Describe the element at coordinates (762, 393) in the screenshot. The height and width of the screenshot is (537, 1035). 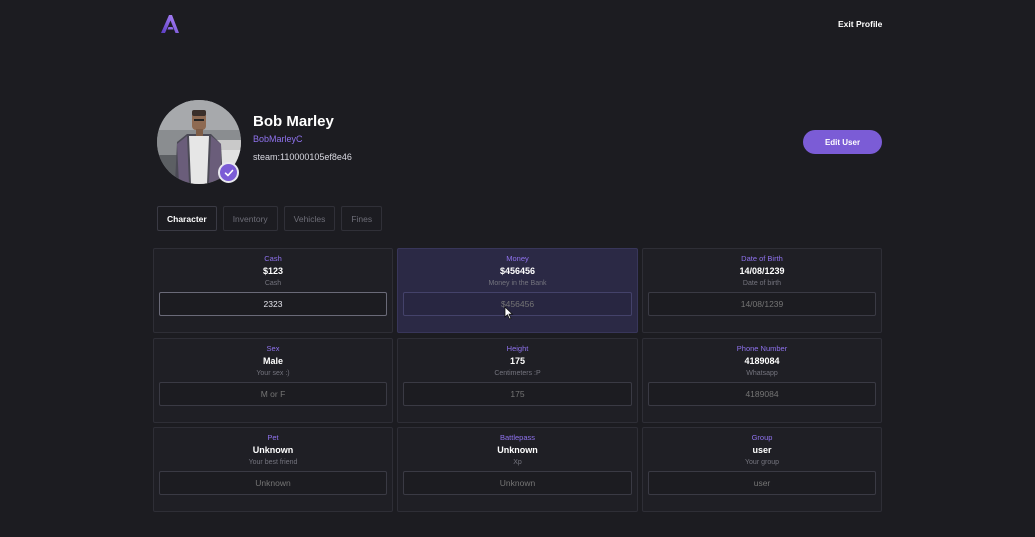
I see `phone-number-input` at that location.